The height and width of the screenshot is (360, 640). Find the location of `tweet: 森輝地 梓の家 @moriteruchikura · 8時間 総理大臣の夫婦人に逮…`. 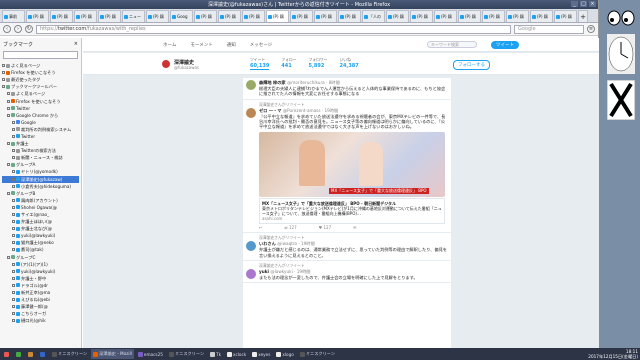

tweet: 森輝地 梓の家 @moriteruchikura · 8時間 総理大臣の夫婦人に逮… is located at coordinates (347, 89).